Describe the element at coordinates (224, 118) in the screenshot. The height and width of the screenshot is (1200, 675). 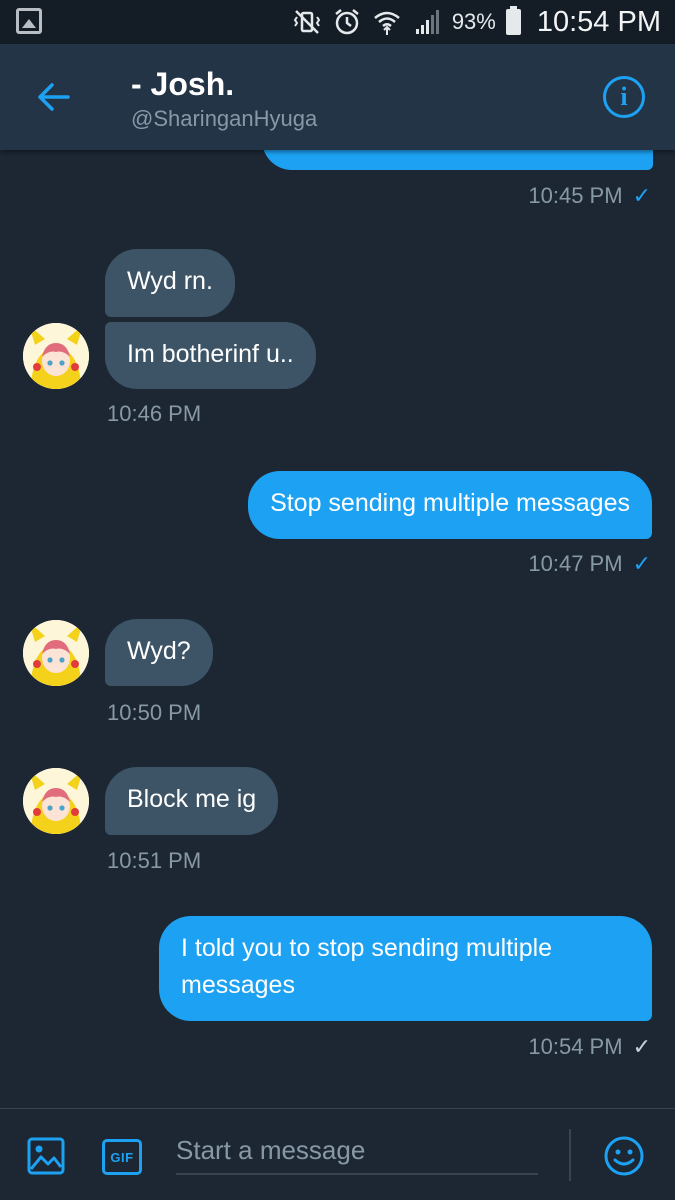
I see `contact-handle: @SharinganHyuga` at that location.